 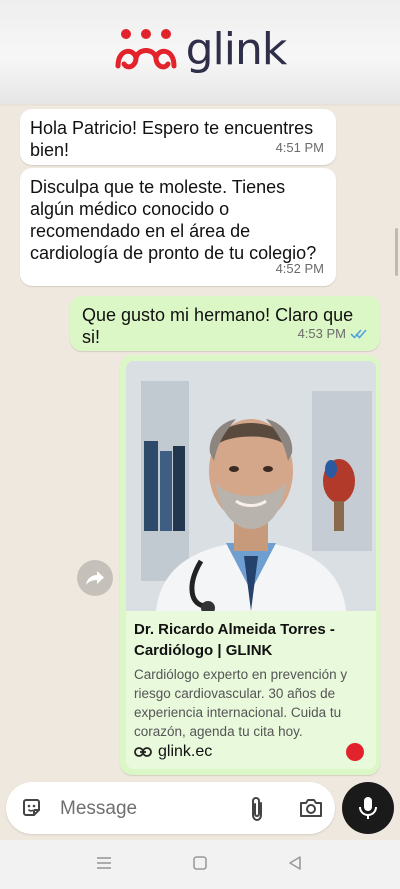 What do you see at coordinates (150, 809) in the screenshot?
I see `message-input` at bounding box center [150, 809].